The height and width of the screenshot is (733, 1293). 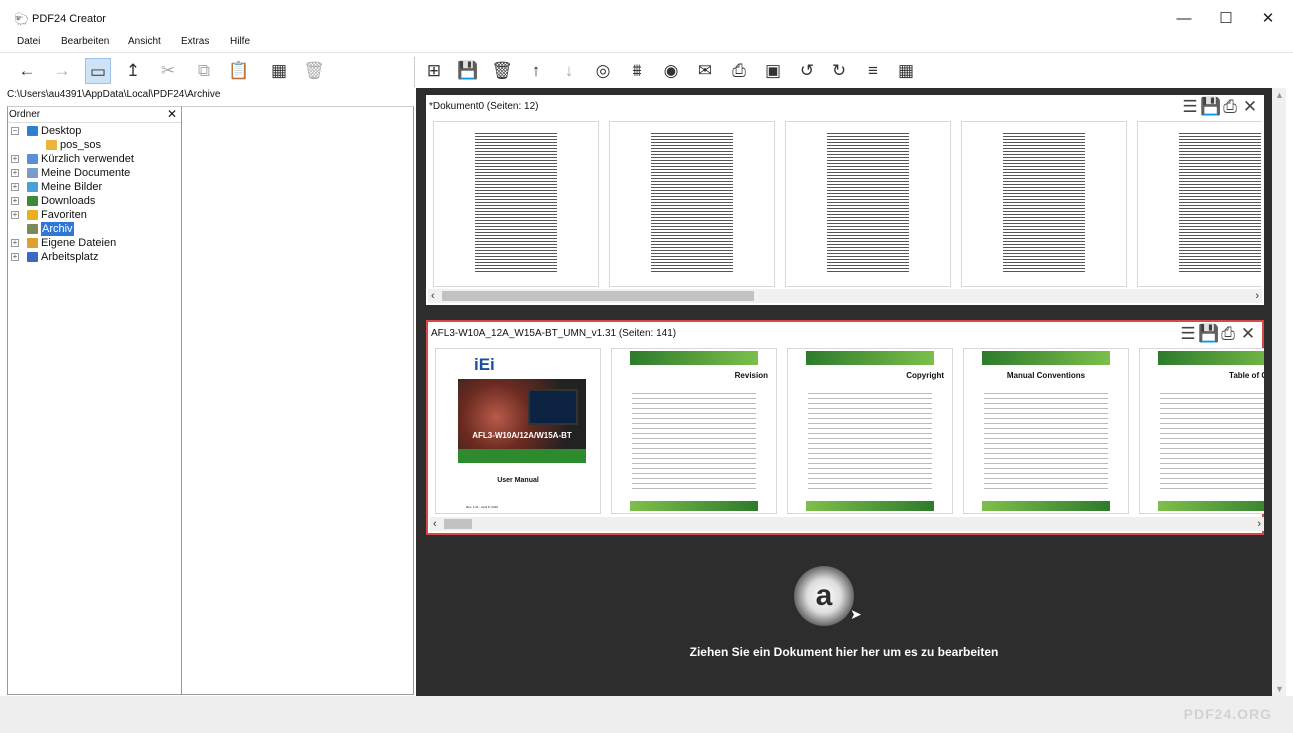 I want to click on menu-hilfe: Hilfe, so click(x=240, y=41).